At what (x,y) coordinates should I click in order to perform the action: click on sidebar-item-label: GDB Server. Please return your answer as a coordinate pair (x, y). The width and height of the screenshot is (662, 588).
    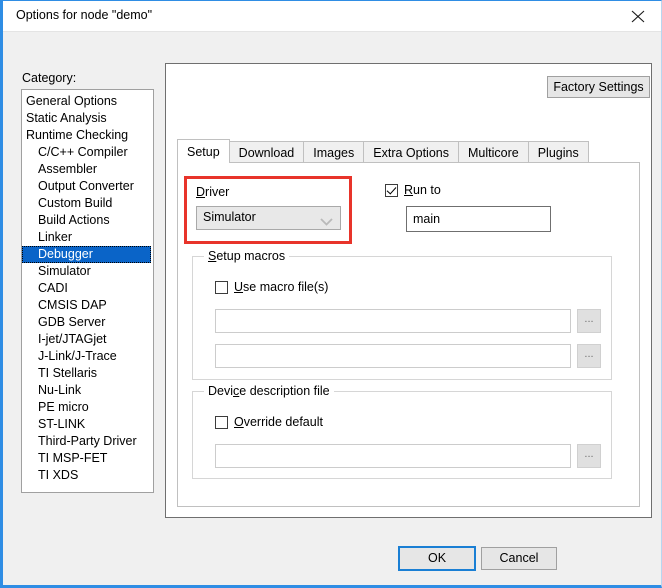
    Looking at the image, I should click on (72, 322).